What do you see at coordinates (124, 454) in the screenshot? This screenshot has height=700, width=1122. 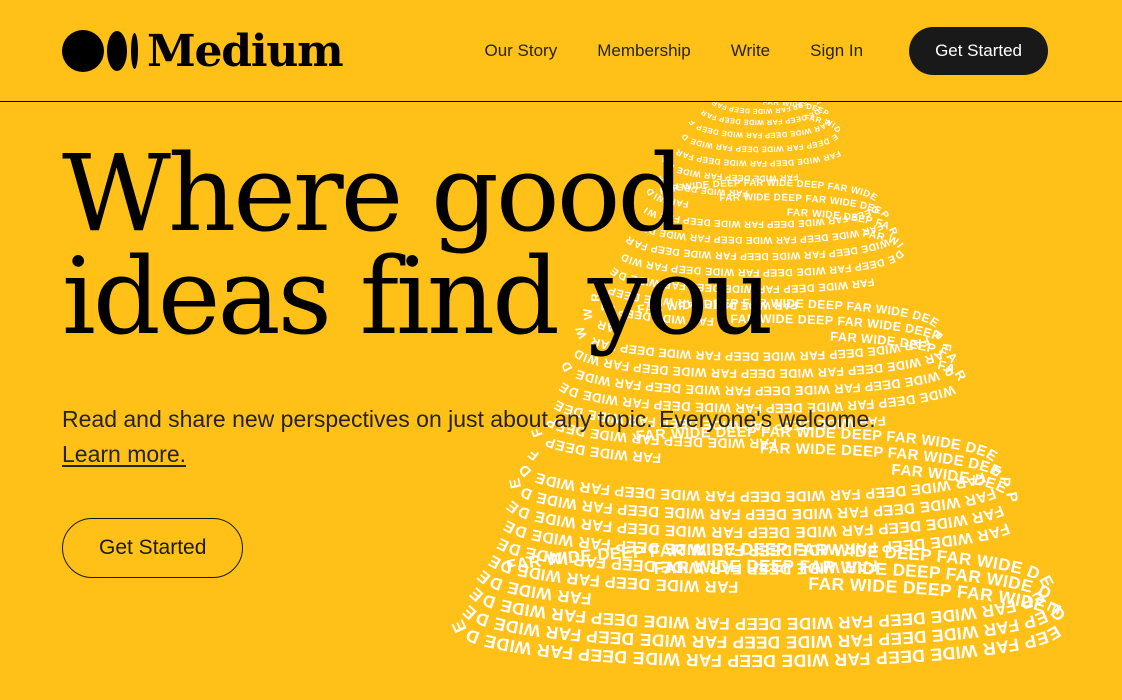 I see `learn-more-link: Learn more.` at bounding box center [124, 454].